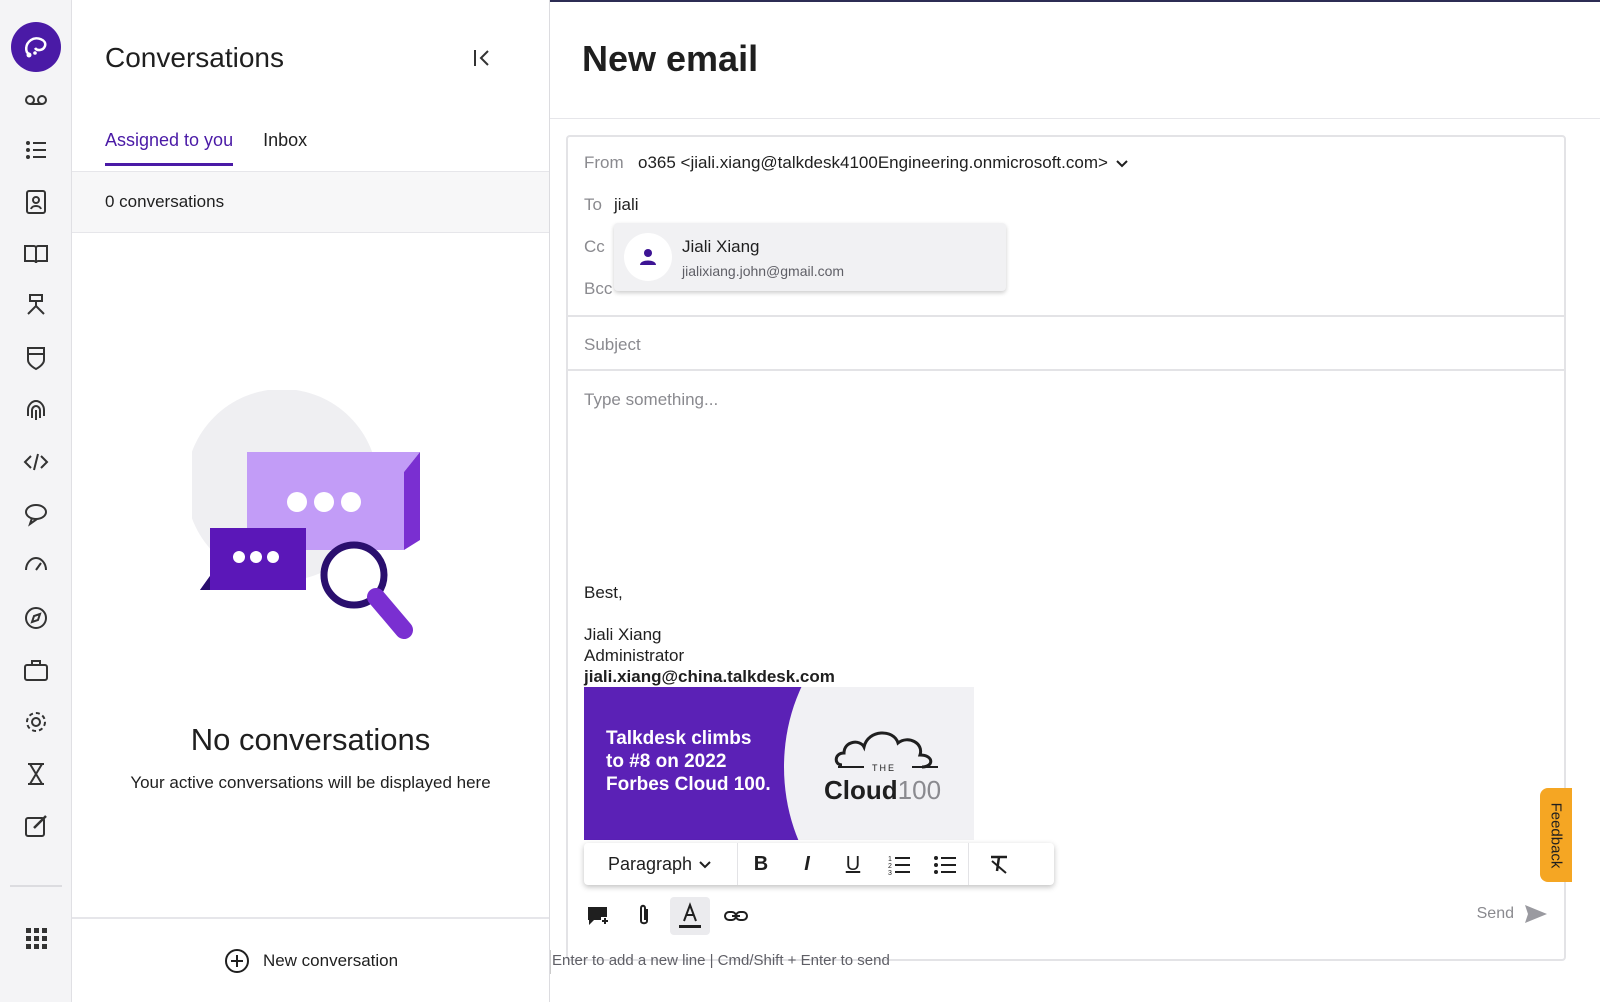 The width and height of the screenshot is (1600, 1002). Describe the element at coordinates (36, 938) in the screenshot. I see `apps-icon` at that location.